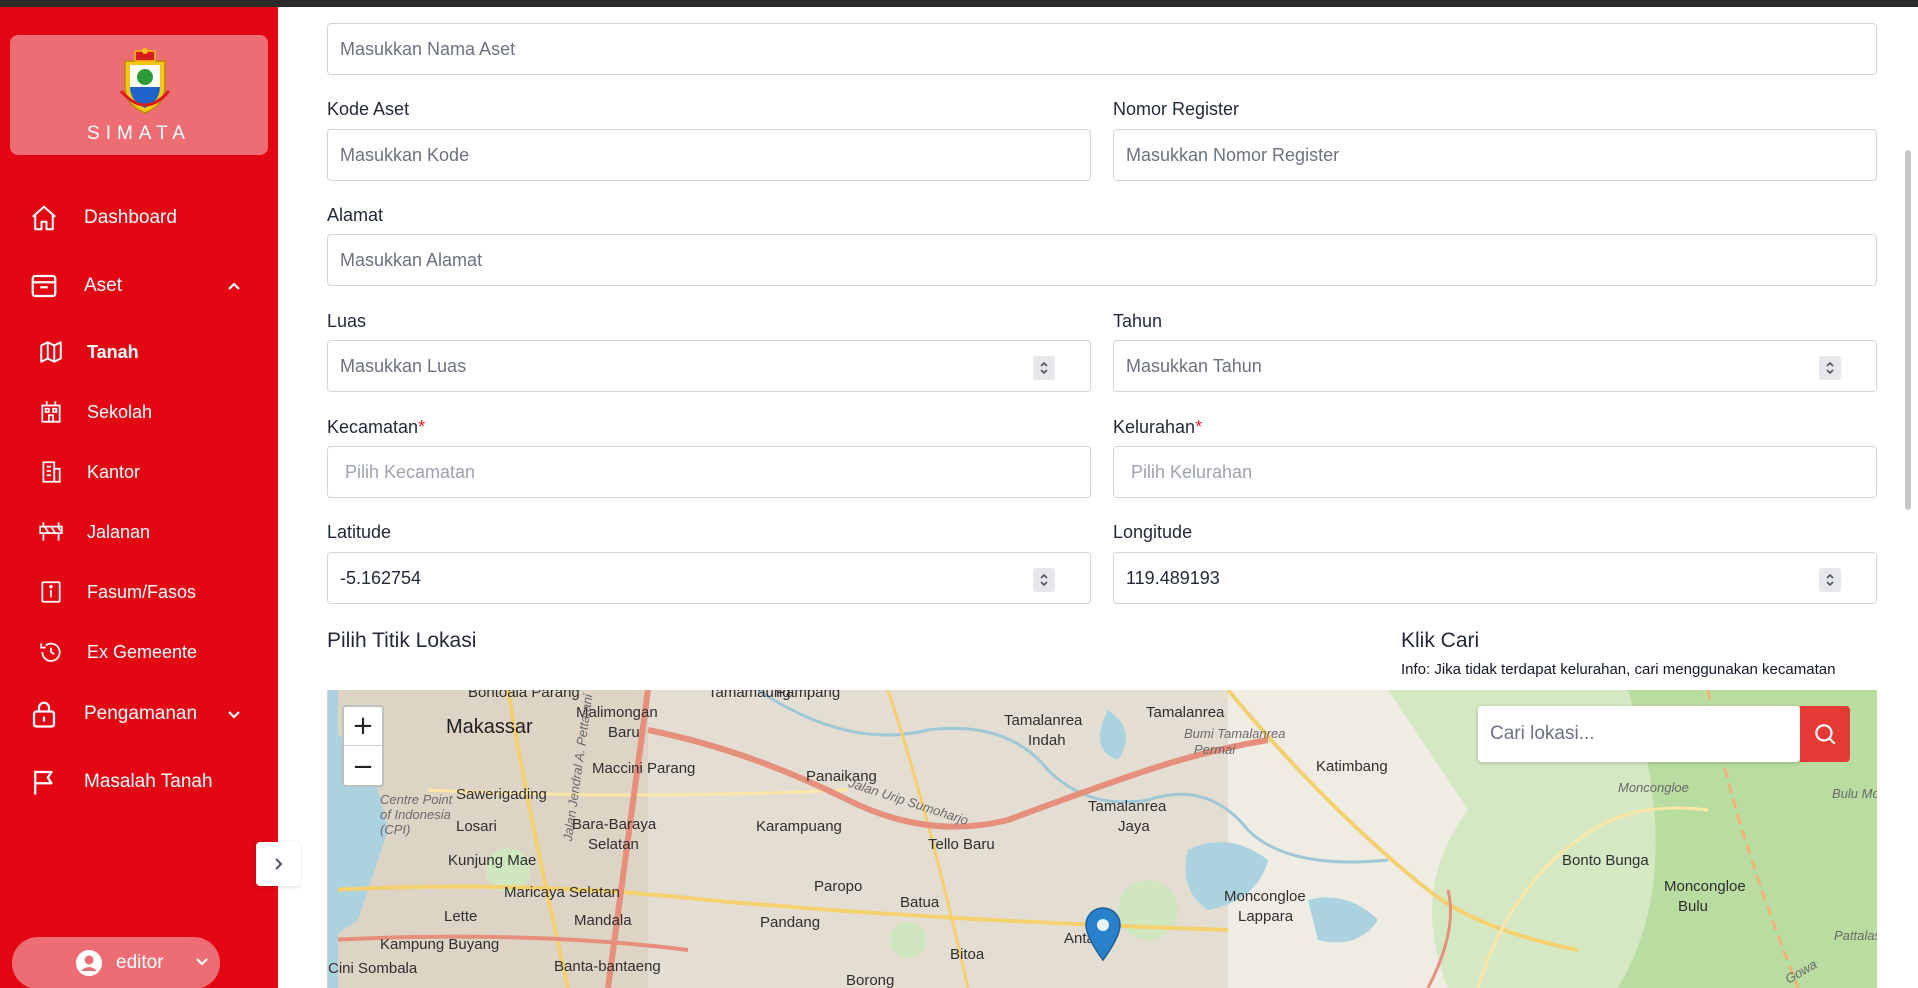 This screenshot has height=988, width=1918. I want to click on map-label: Makassar, so click(489, 727).